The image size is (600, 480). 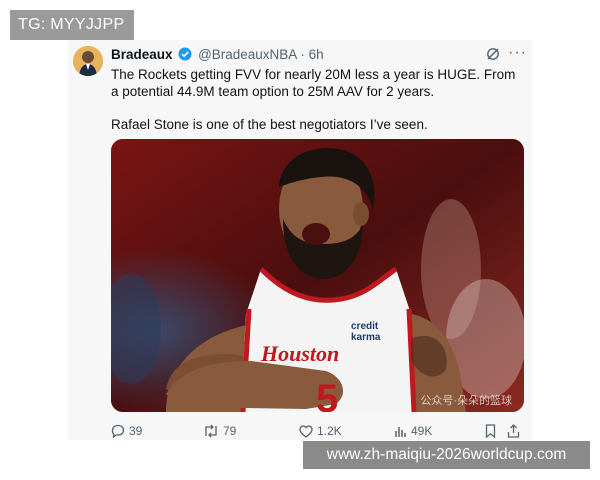 What do you see at coordinates (118, 431) in the screenshot?
I see `reply-icon` at bounding box center [118, 431].